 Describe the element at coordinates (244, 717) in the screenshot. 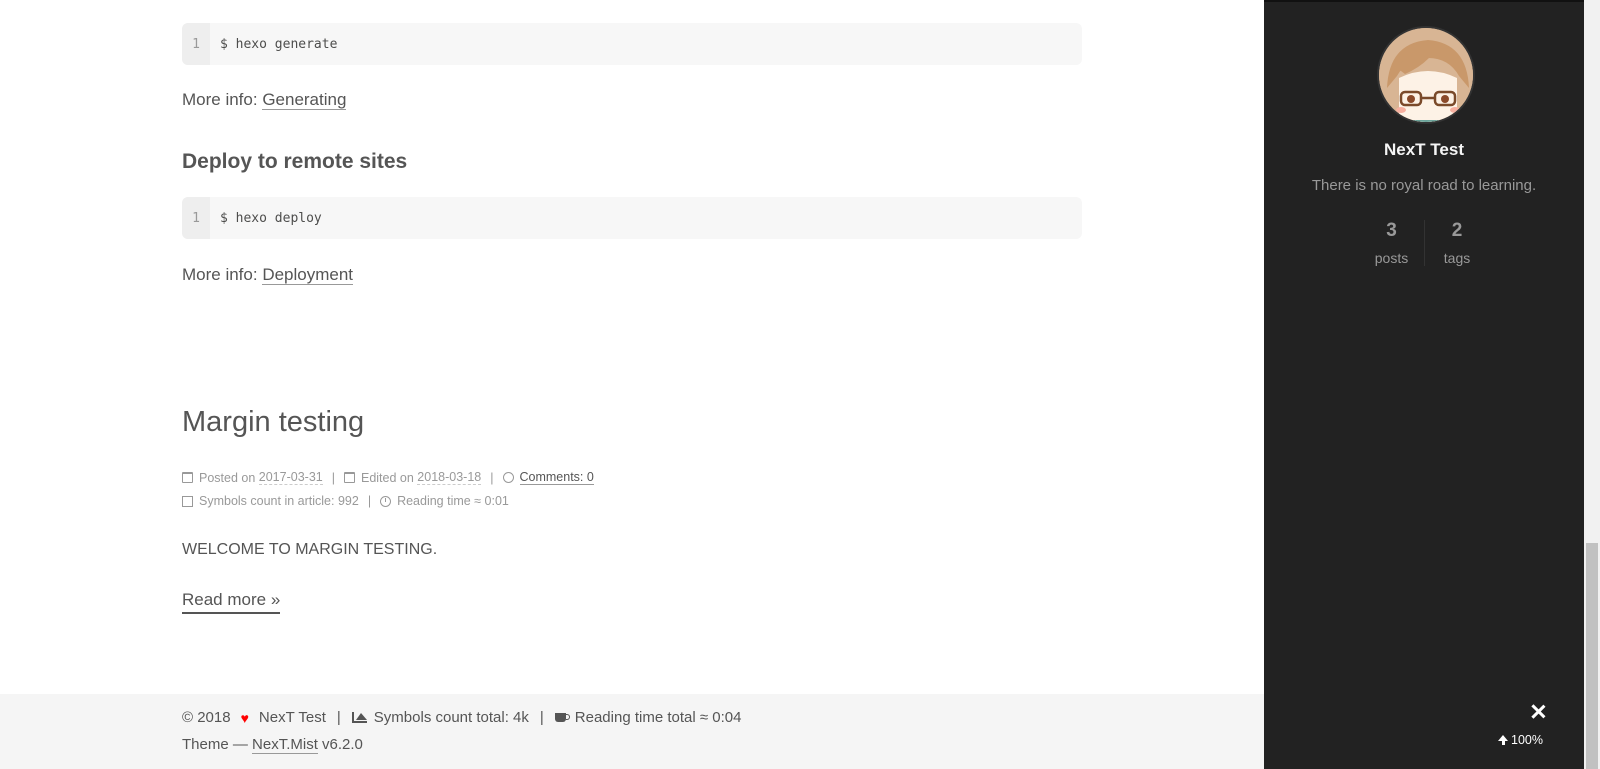

I see `heart-icon: ♥` at that location.